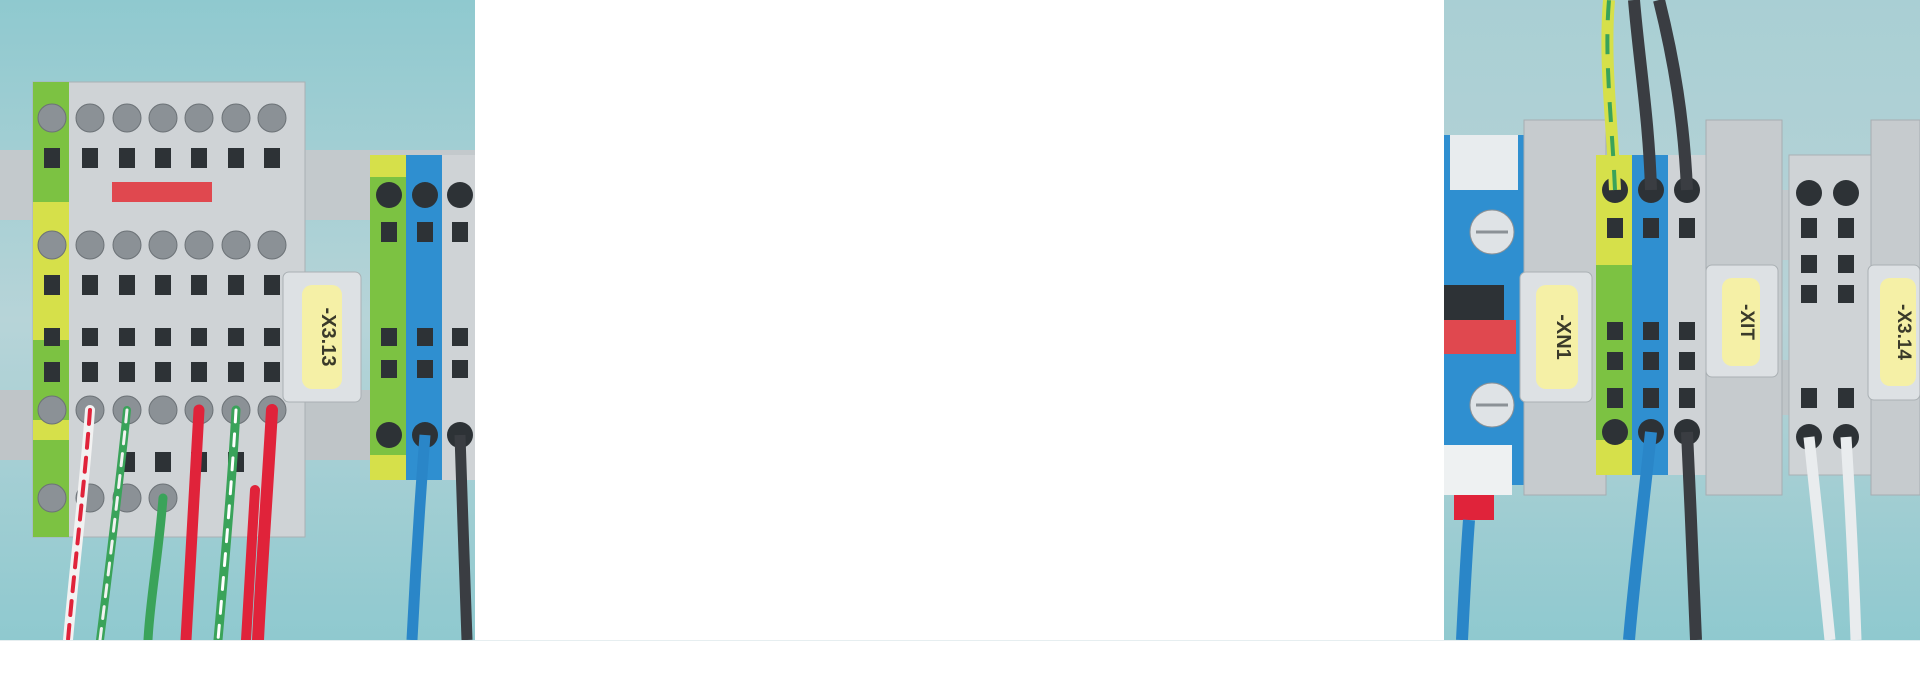 The image size is (1920, 681). Describe the element at coordinates (328, 337) in the screenshot. I see `marker-label-x3-13: -X3.13` at that location.